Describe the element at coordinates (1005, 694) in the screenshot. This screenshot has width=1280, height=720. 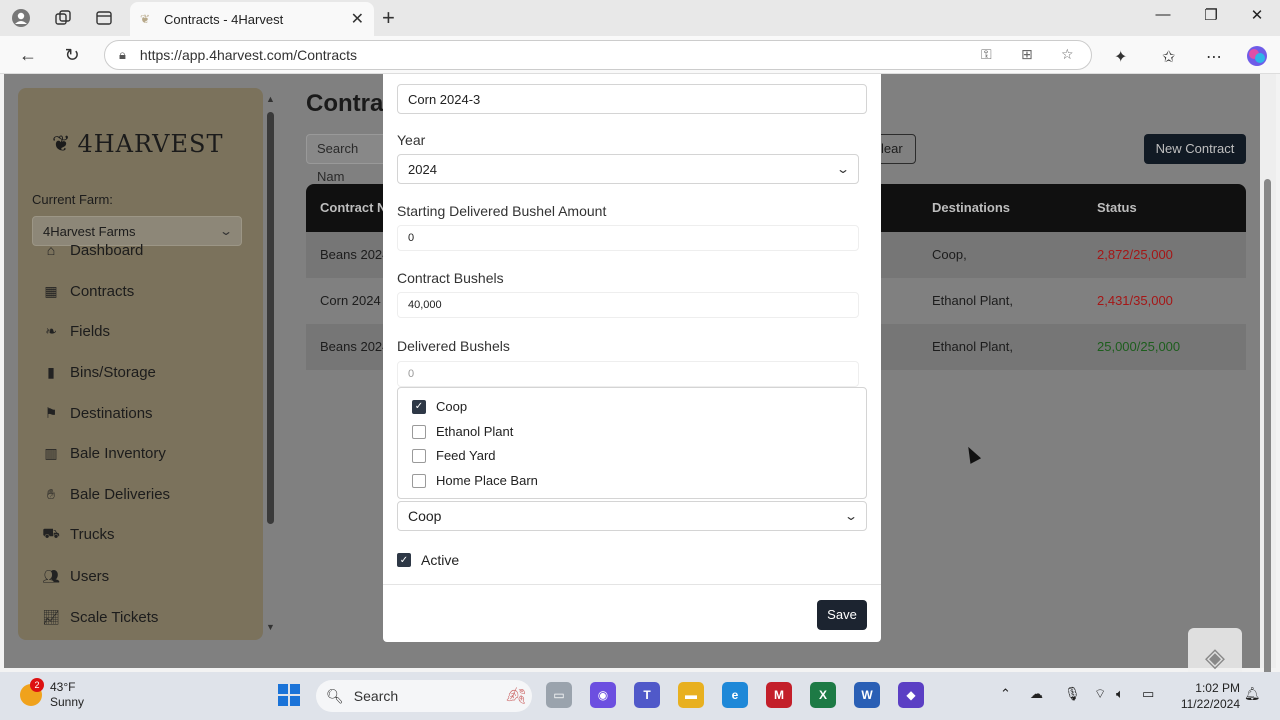
I see `show-hidden-icons-icon: ⌃` at that location.